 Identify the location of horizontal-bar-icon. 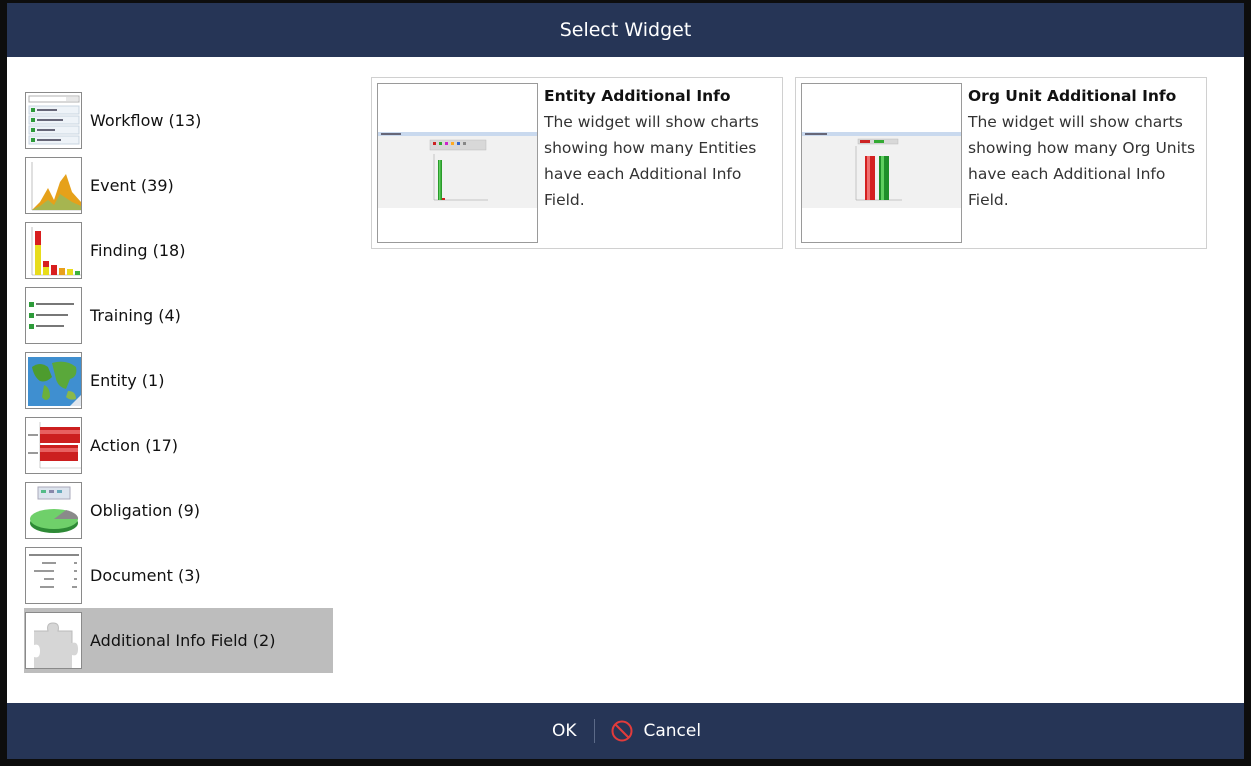
(53, 445).